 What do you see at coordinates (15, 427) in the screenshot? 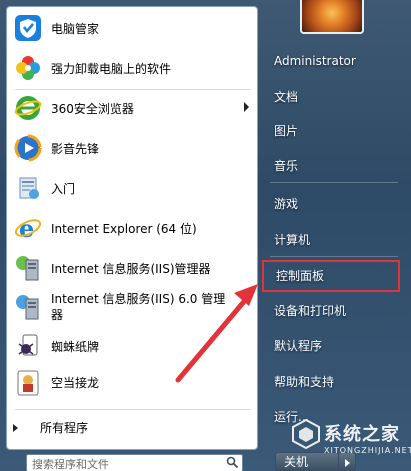
I see `expand-arrow-icon` at bounding box center [15, 427].